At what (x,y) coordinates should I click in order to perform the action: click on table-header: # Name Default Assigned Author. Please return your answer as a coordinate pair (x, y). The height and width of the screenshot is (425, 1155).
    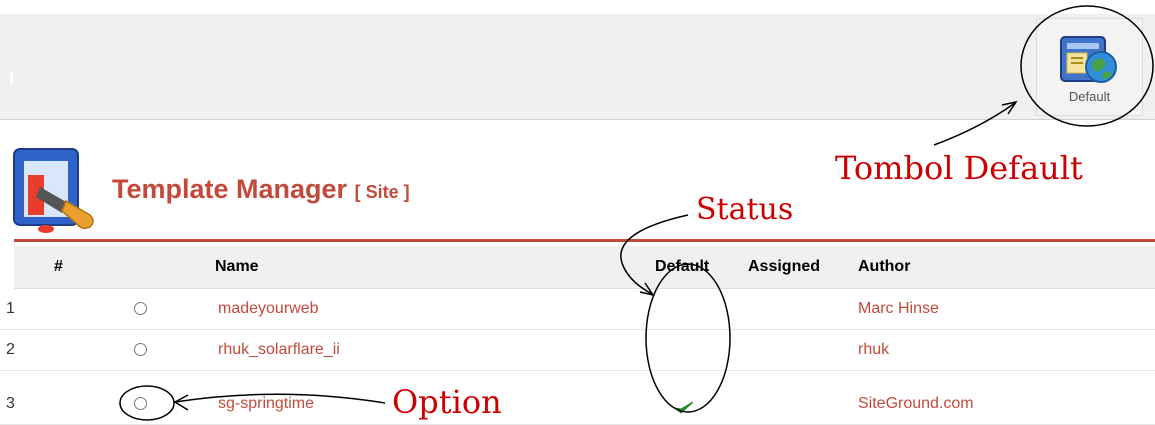
    Looking at the image, I should click on (584, 267).